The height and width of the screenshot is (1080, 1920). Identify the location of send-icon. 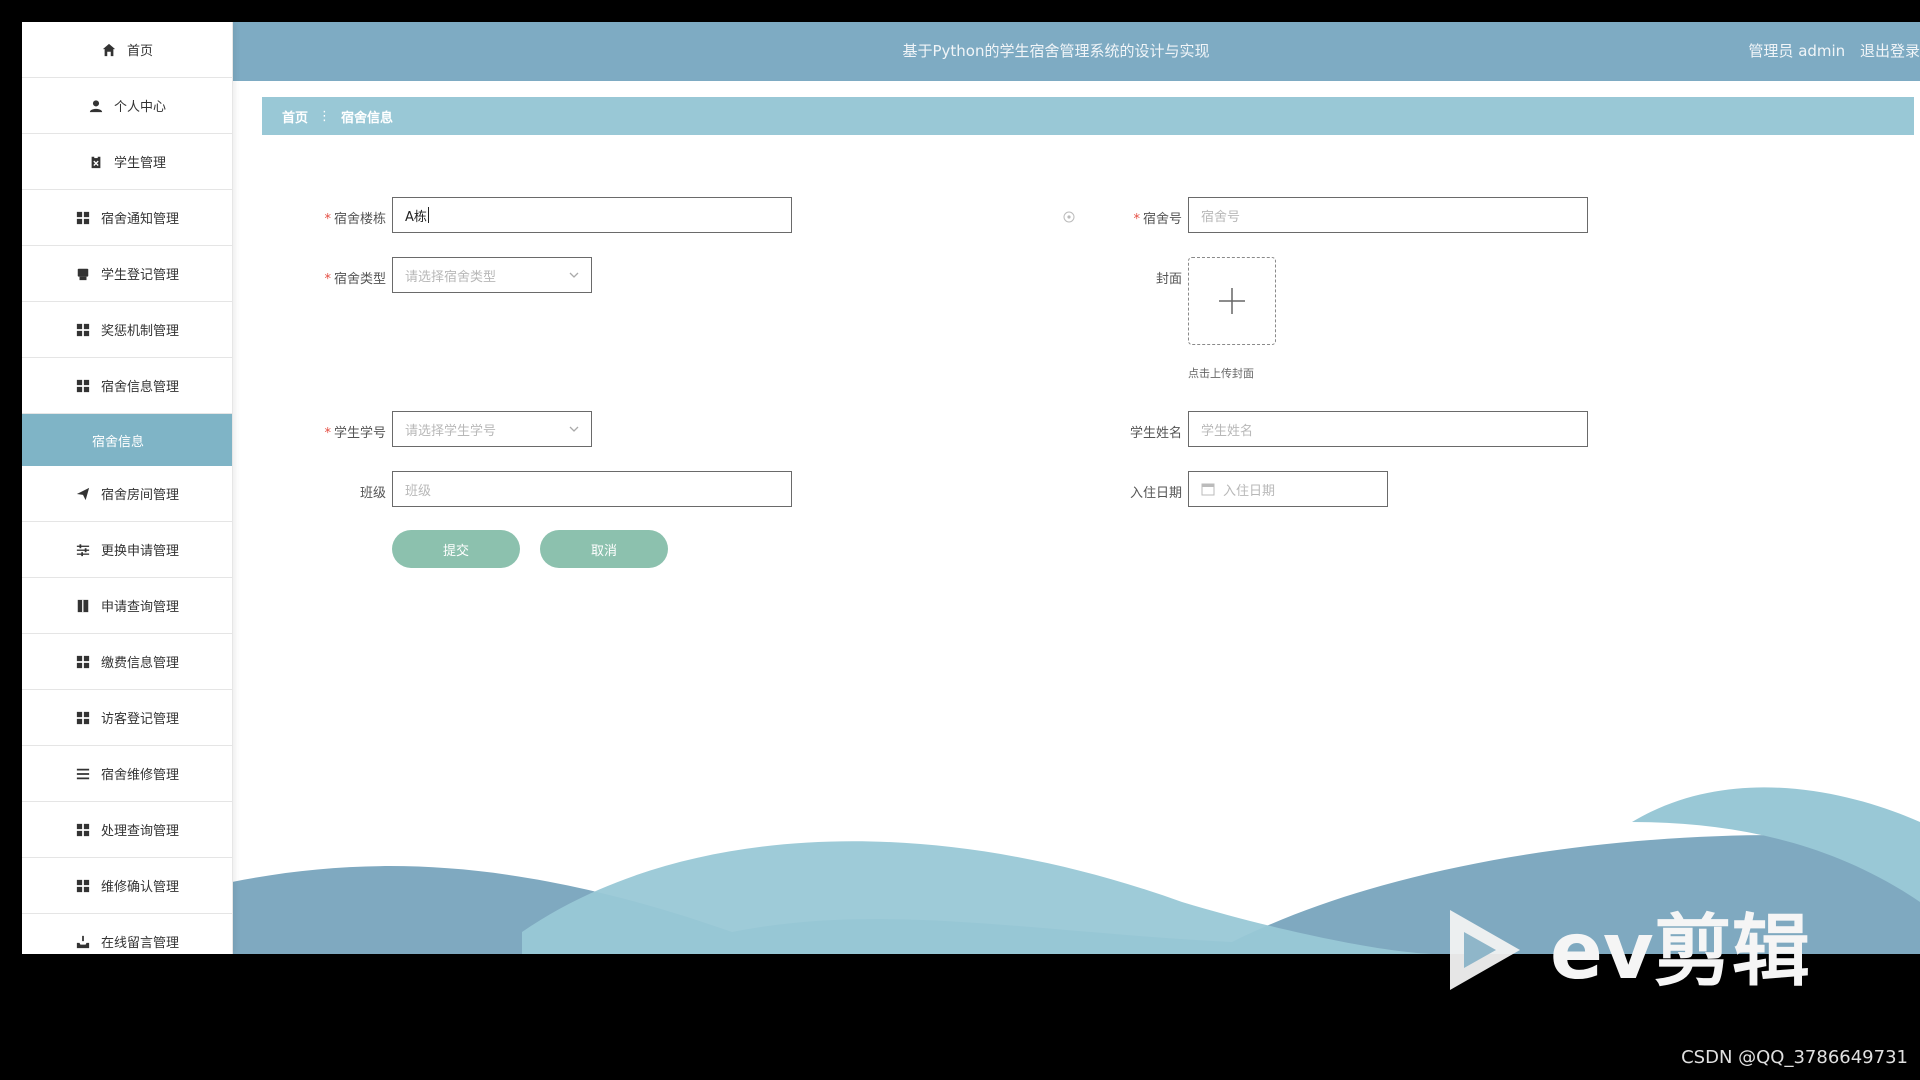
(83, 494).